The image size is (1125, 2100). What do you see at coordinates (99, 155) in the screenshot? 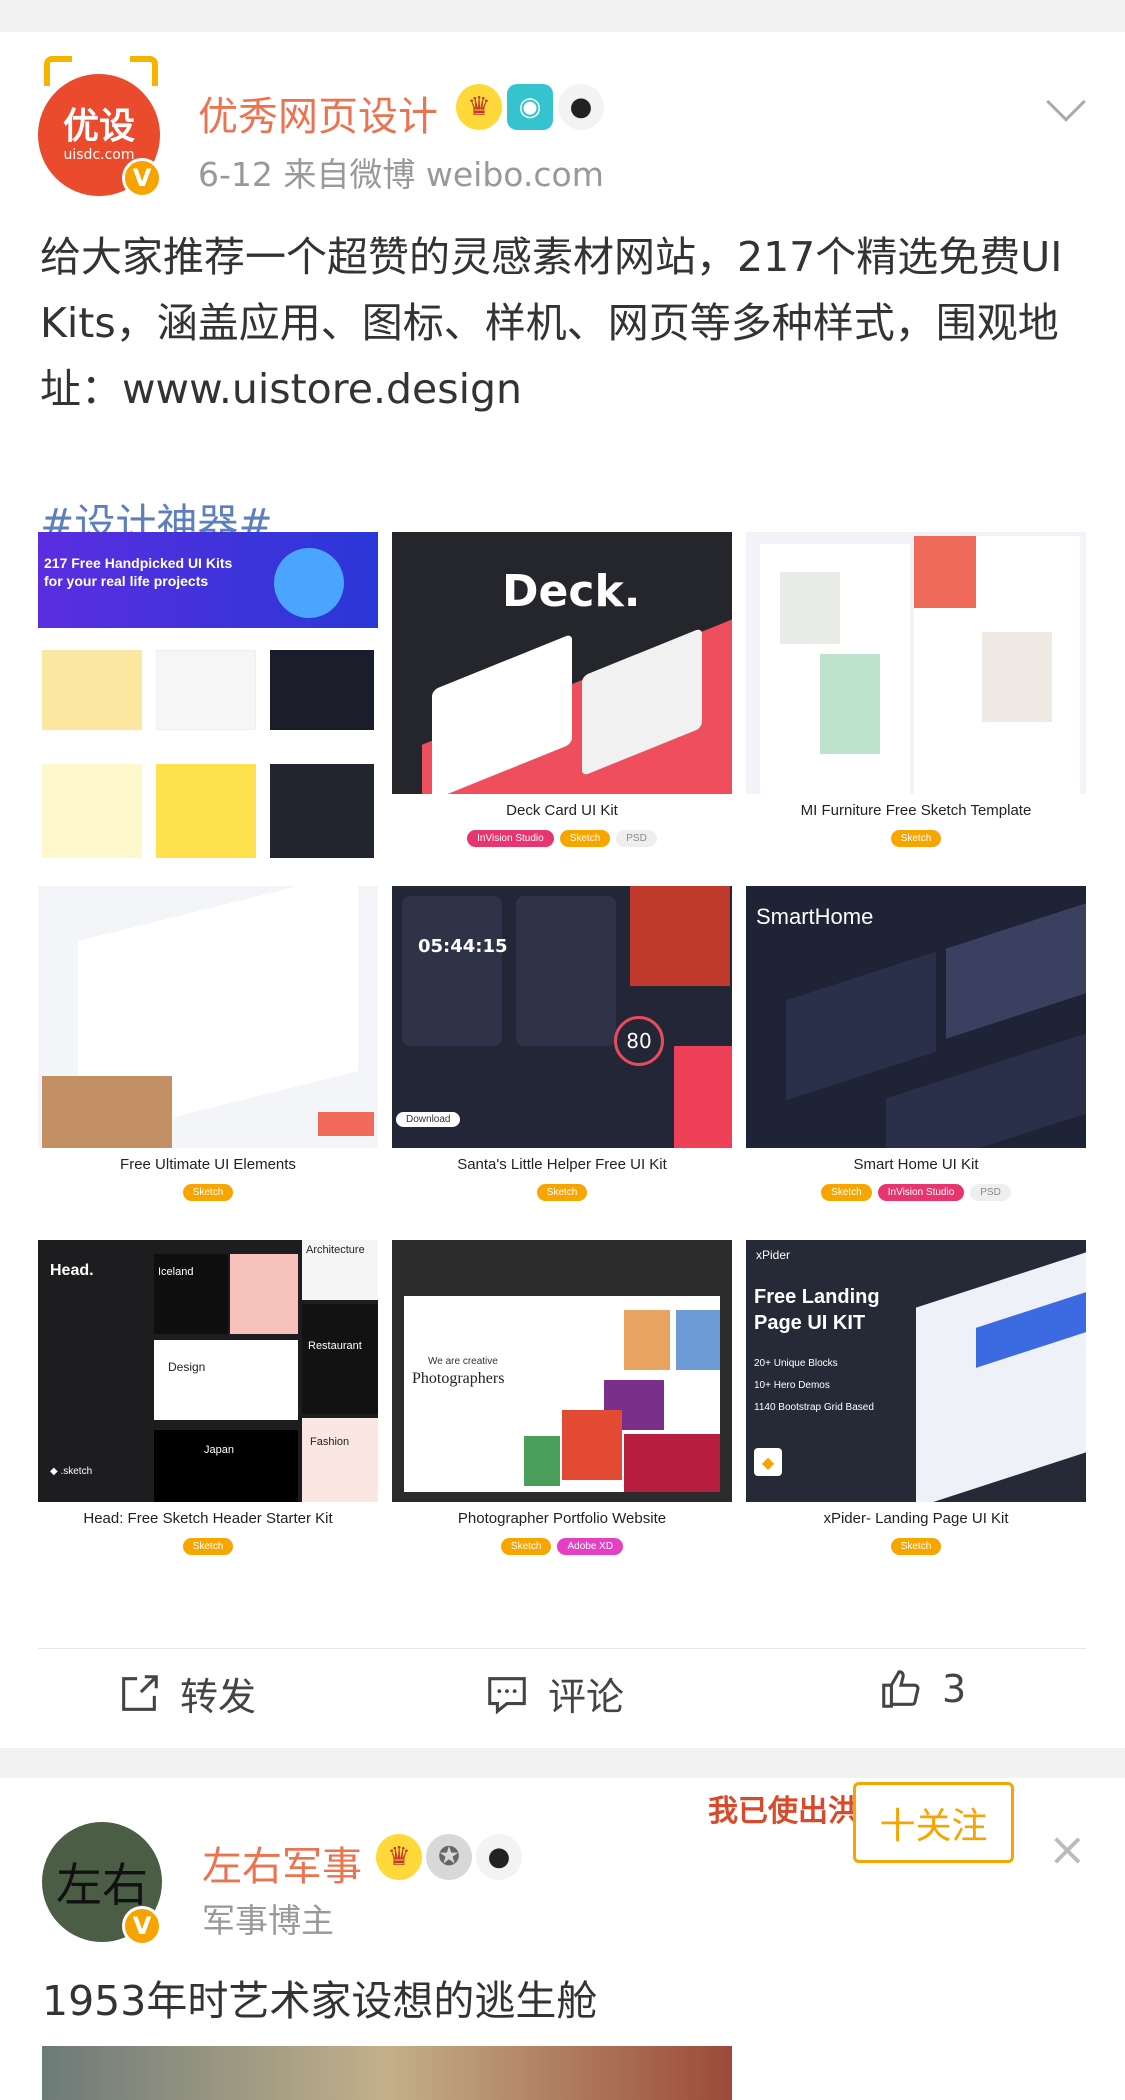
I see `avatar-subtext: uisdc.com` at bounding box center [99, 155].